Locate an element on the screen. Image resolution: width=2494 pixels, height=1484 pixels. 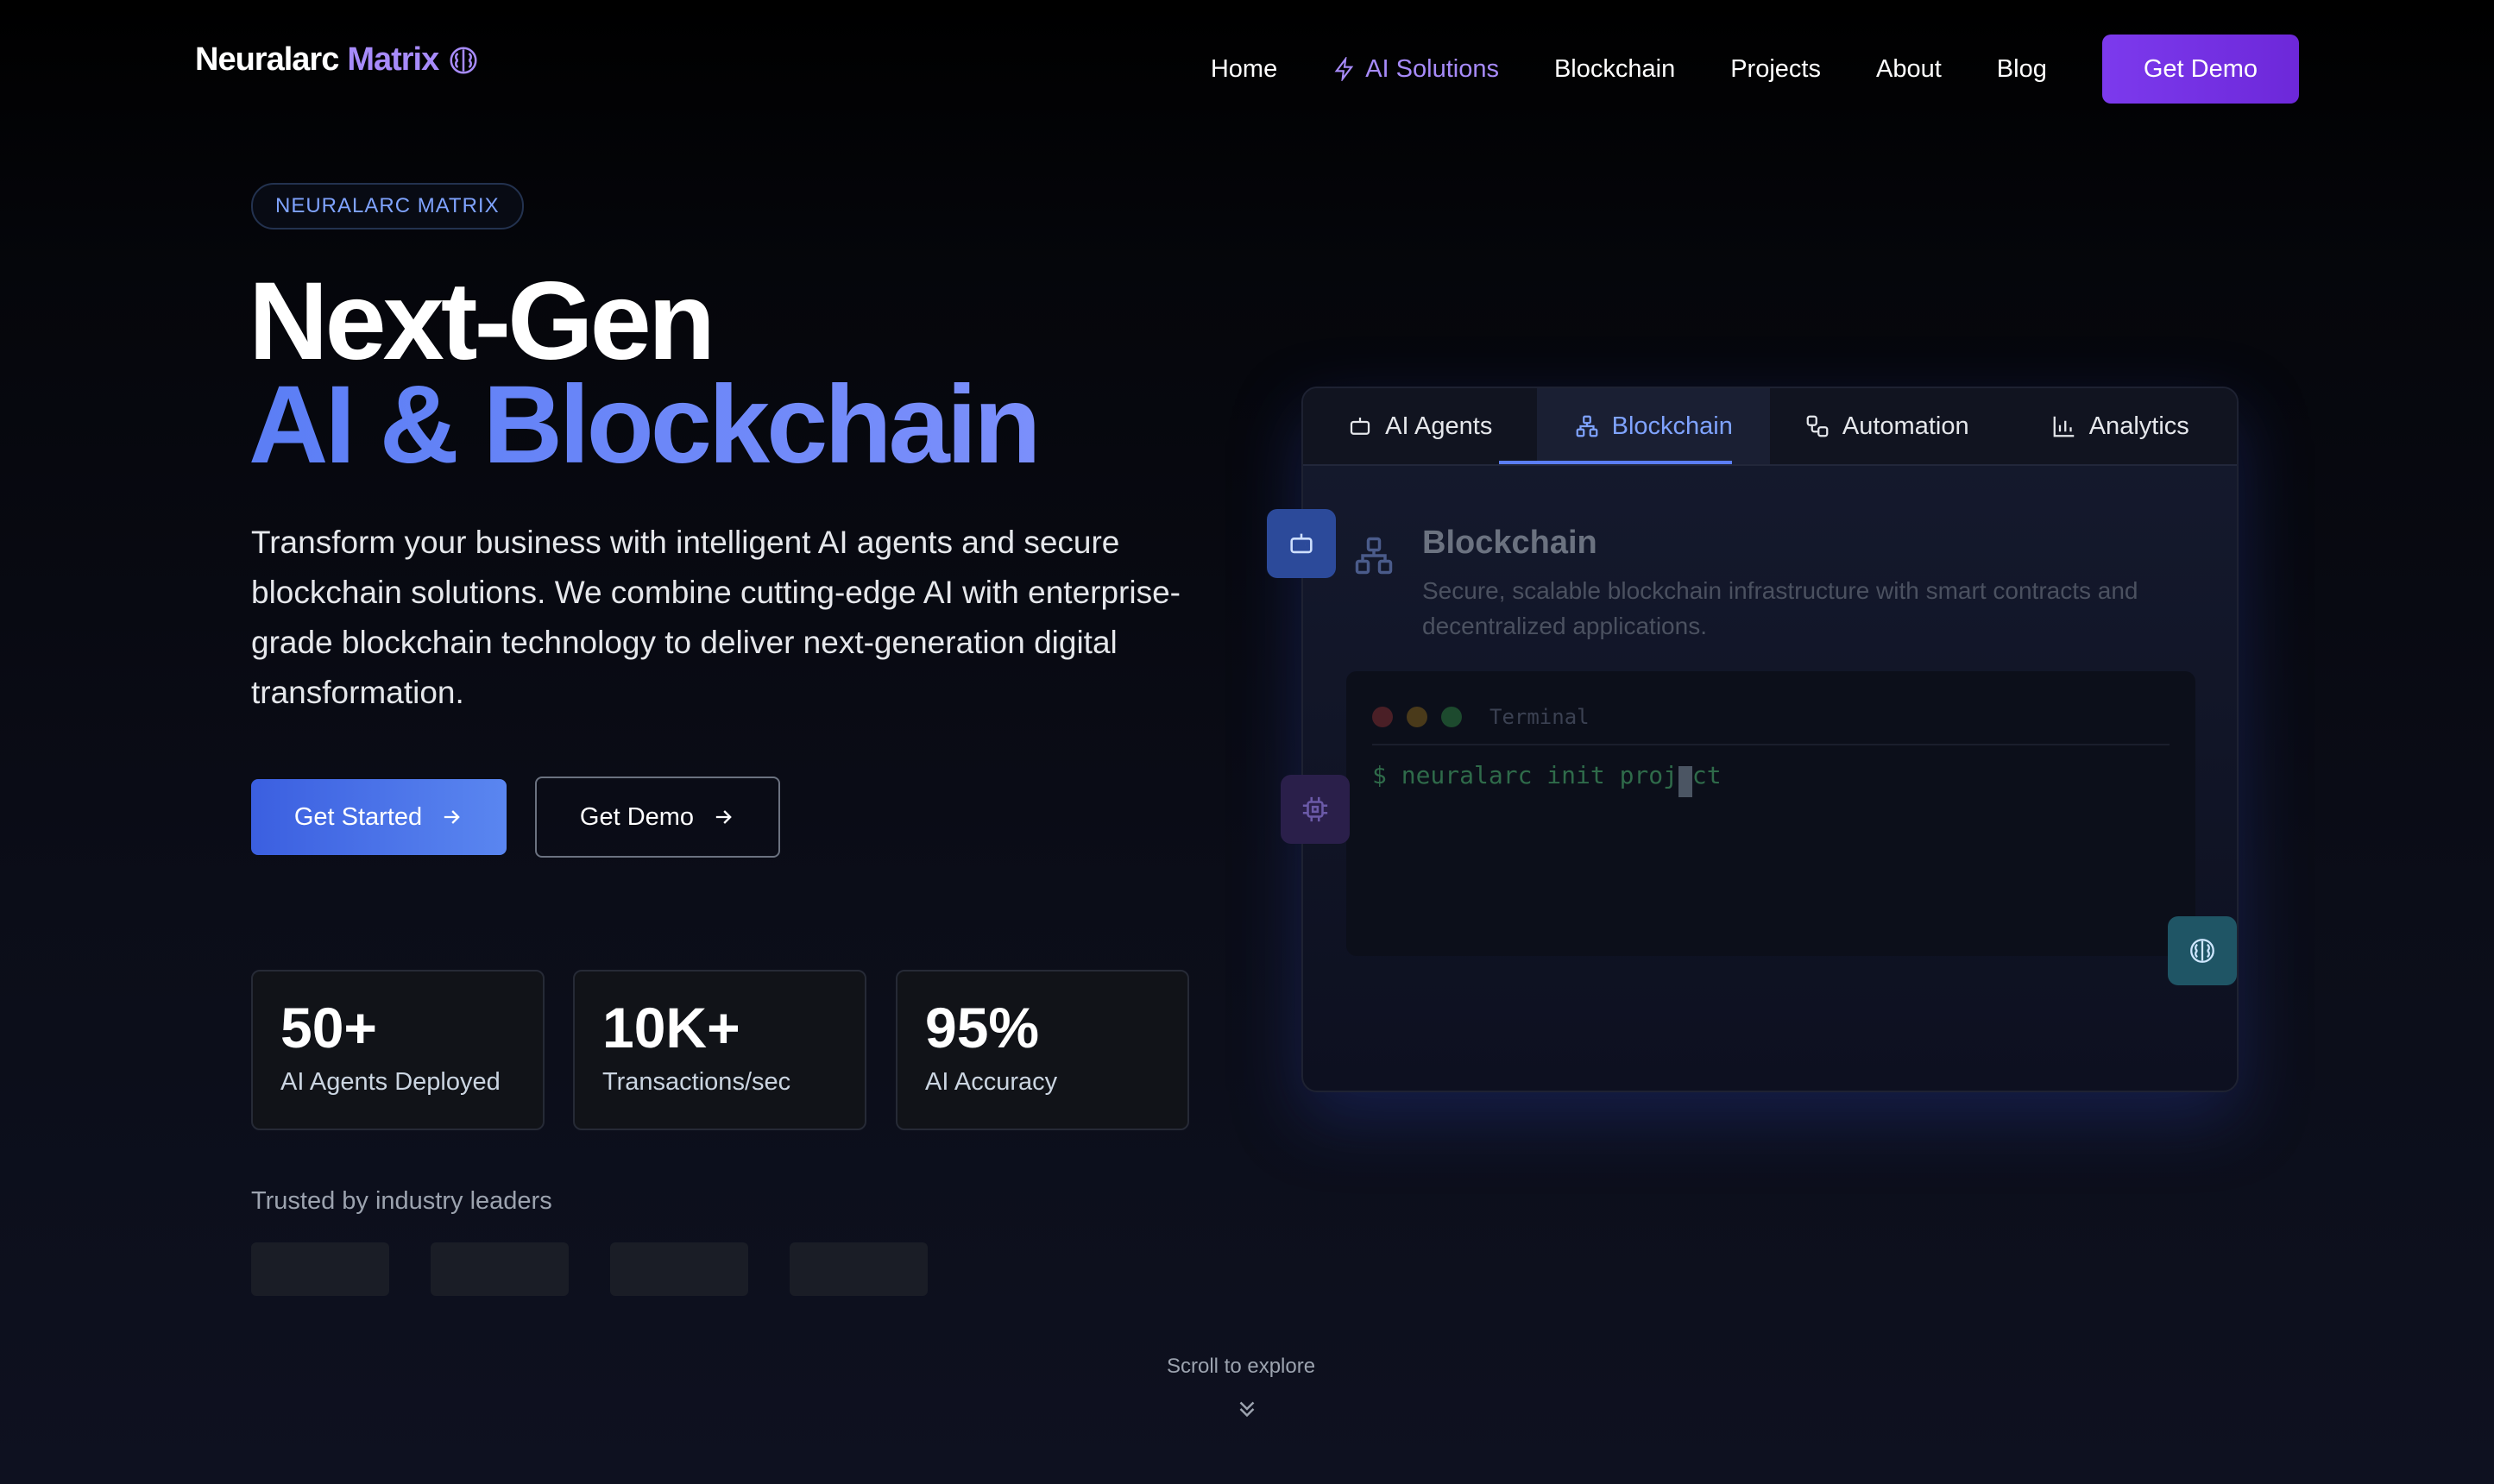
tab-automation: Automation is located at coordinates (1887, 426).